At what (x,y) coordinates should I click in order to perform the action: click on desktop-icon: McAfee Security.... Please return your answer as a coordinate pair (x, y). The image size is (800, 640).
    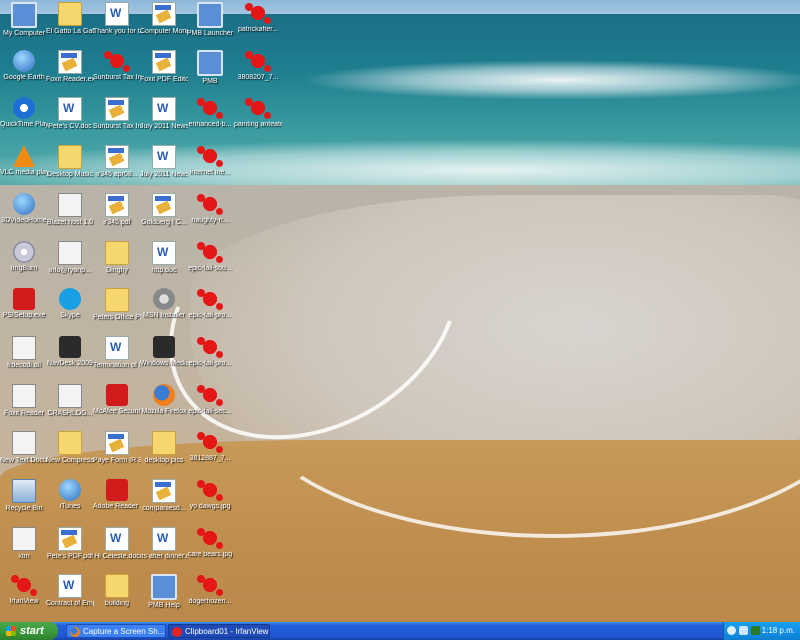
    Looking at the image, I should click on (117, 400).